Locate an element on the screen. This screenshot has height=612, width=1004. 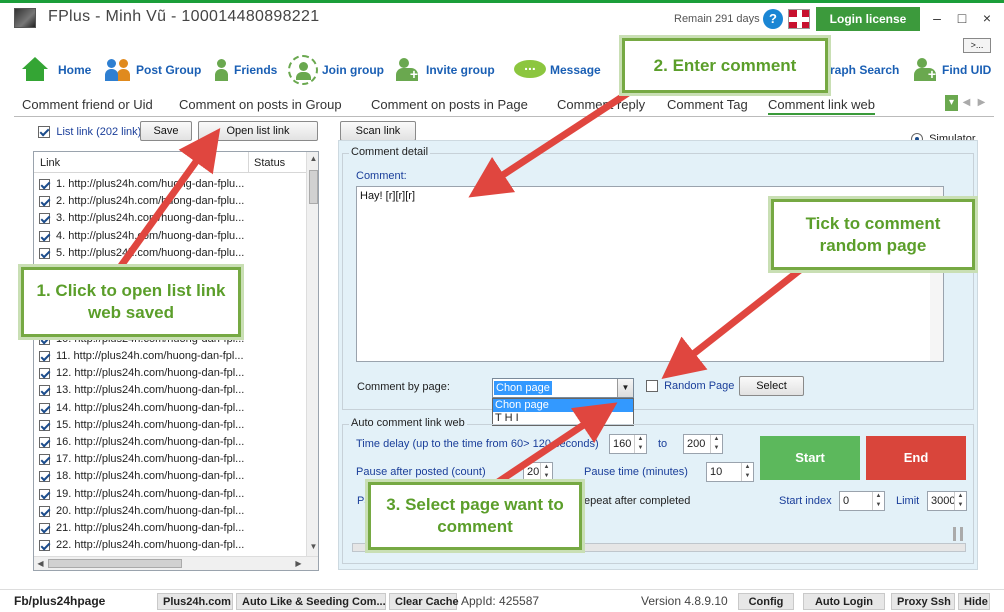
arrow-to-random-page is located at coordinates (732, 323).